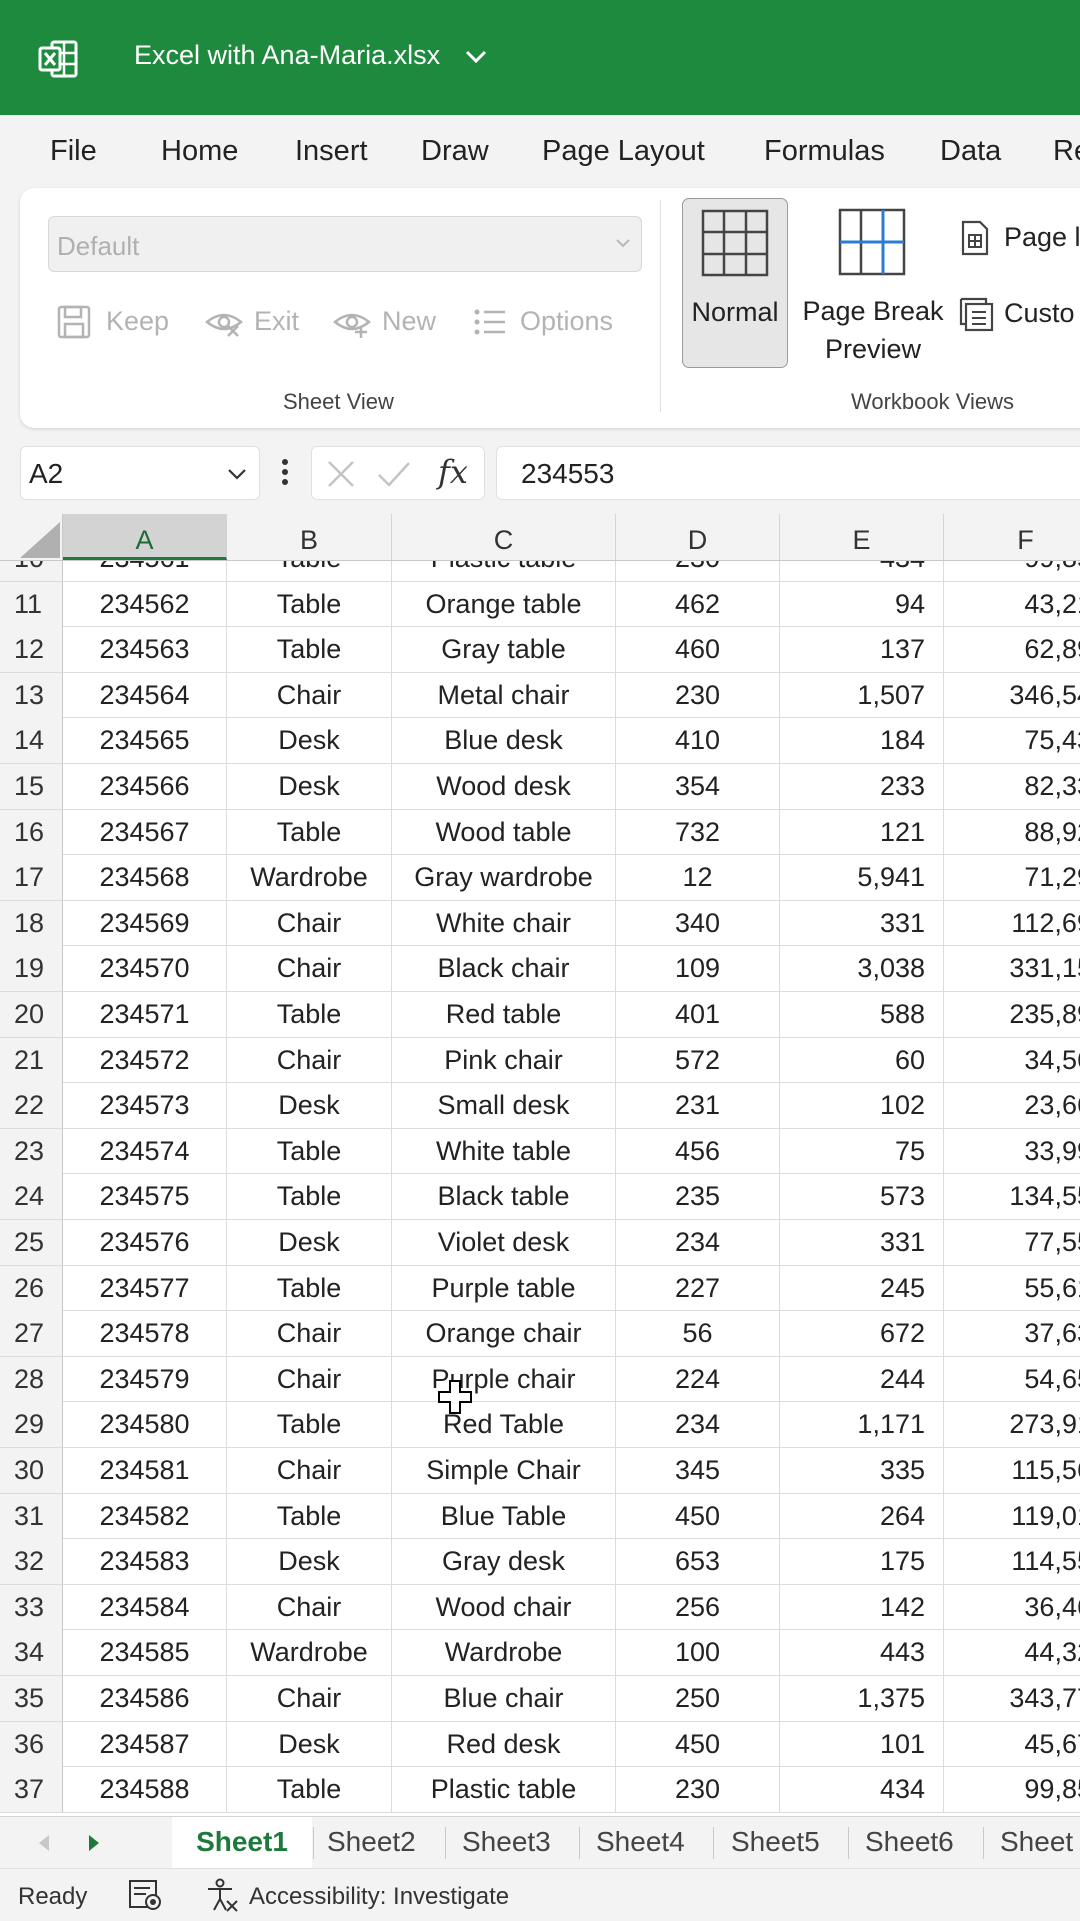 Image resolution: width=1080 pixels, height=1921 pixels. What do you see at coordinates (698, 1014) in the screenshot?
I see `cell-d: 401` at bounding box center [698, 1014].